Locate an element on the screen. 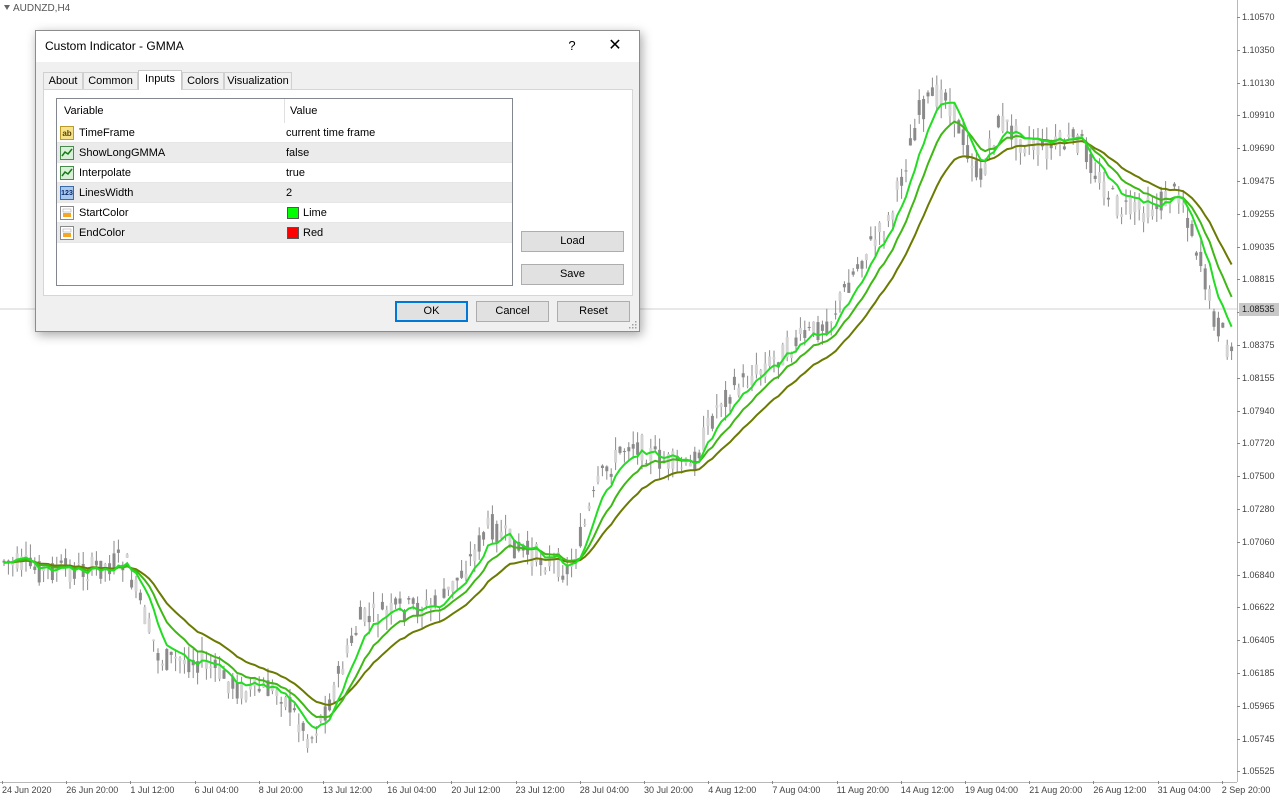 The width and height of the screenshot is (1280, 801). help-icon: ? is located at coordinates (572, 46).